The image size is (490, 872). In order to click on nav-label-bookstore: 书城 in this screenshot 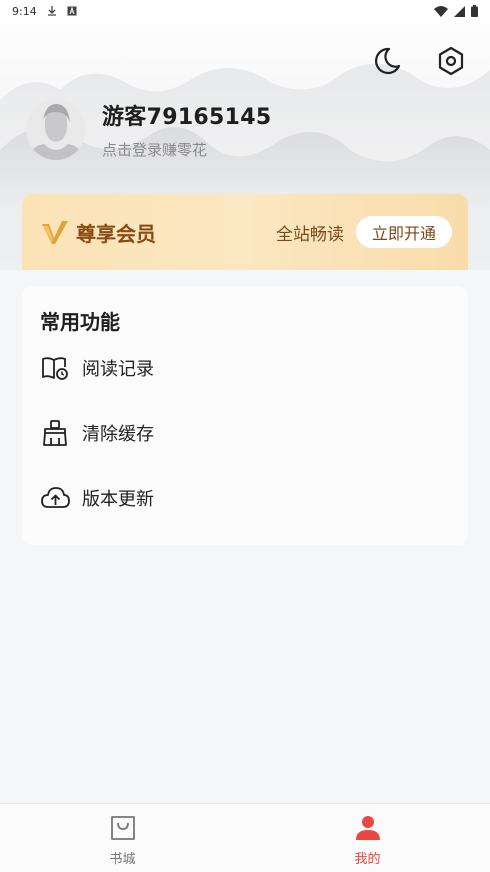, I will do `click(122, 859)`.